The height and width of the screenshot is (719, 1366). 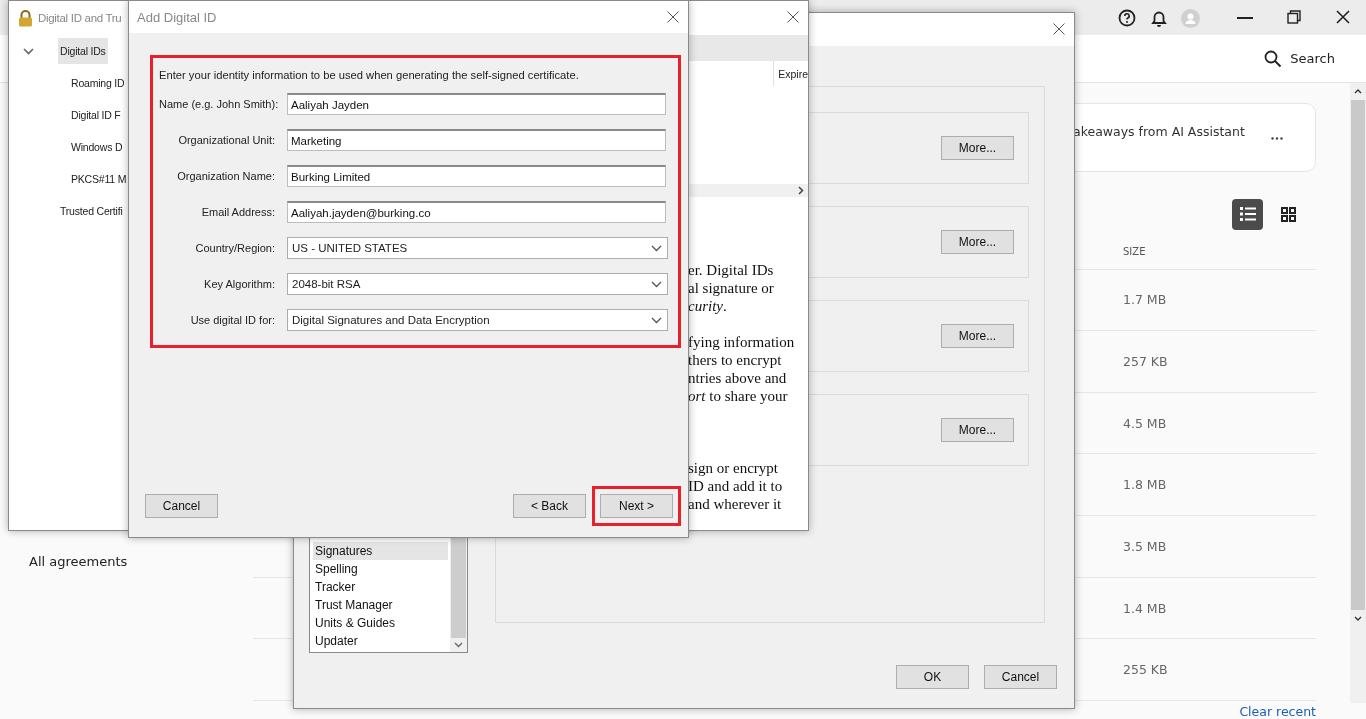 What do you see at coordinates (239, 284) in the screenshot?
I see `field-label: Key Algorithm:` at bounding box center [239, 284].